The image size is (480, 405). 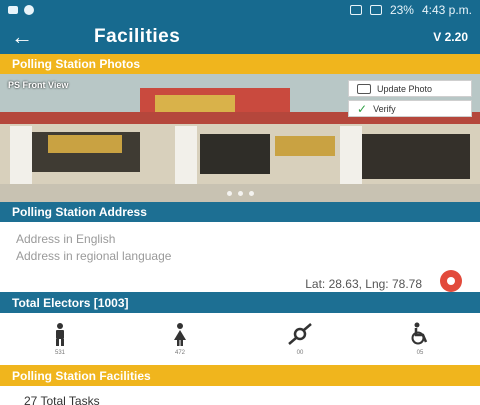 What do you see at coordinates (410, 108) in the screenshot?
I see `verify-button: ✓ Verify` at bounding box center [410, 108].